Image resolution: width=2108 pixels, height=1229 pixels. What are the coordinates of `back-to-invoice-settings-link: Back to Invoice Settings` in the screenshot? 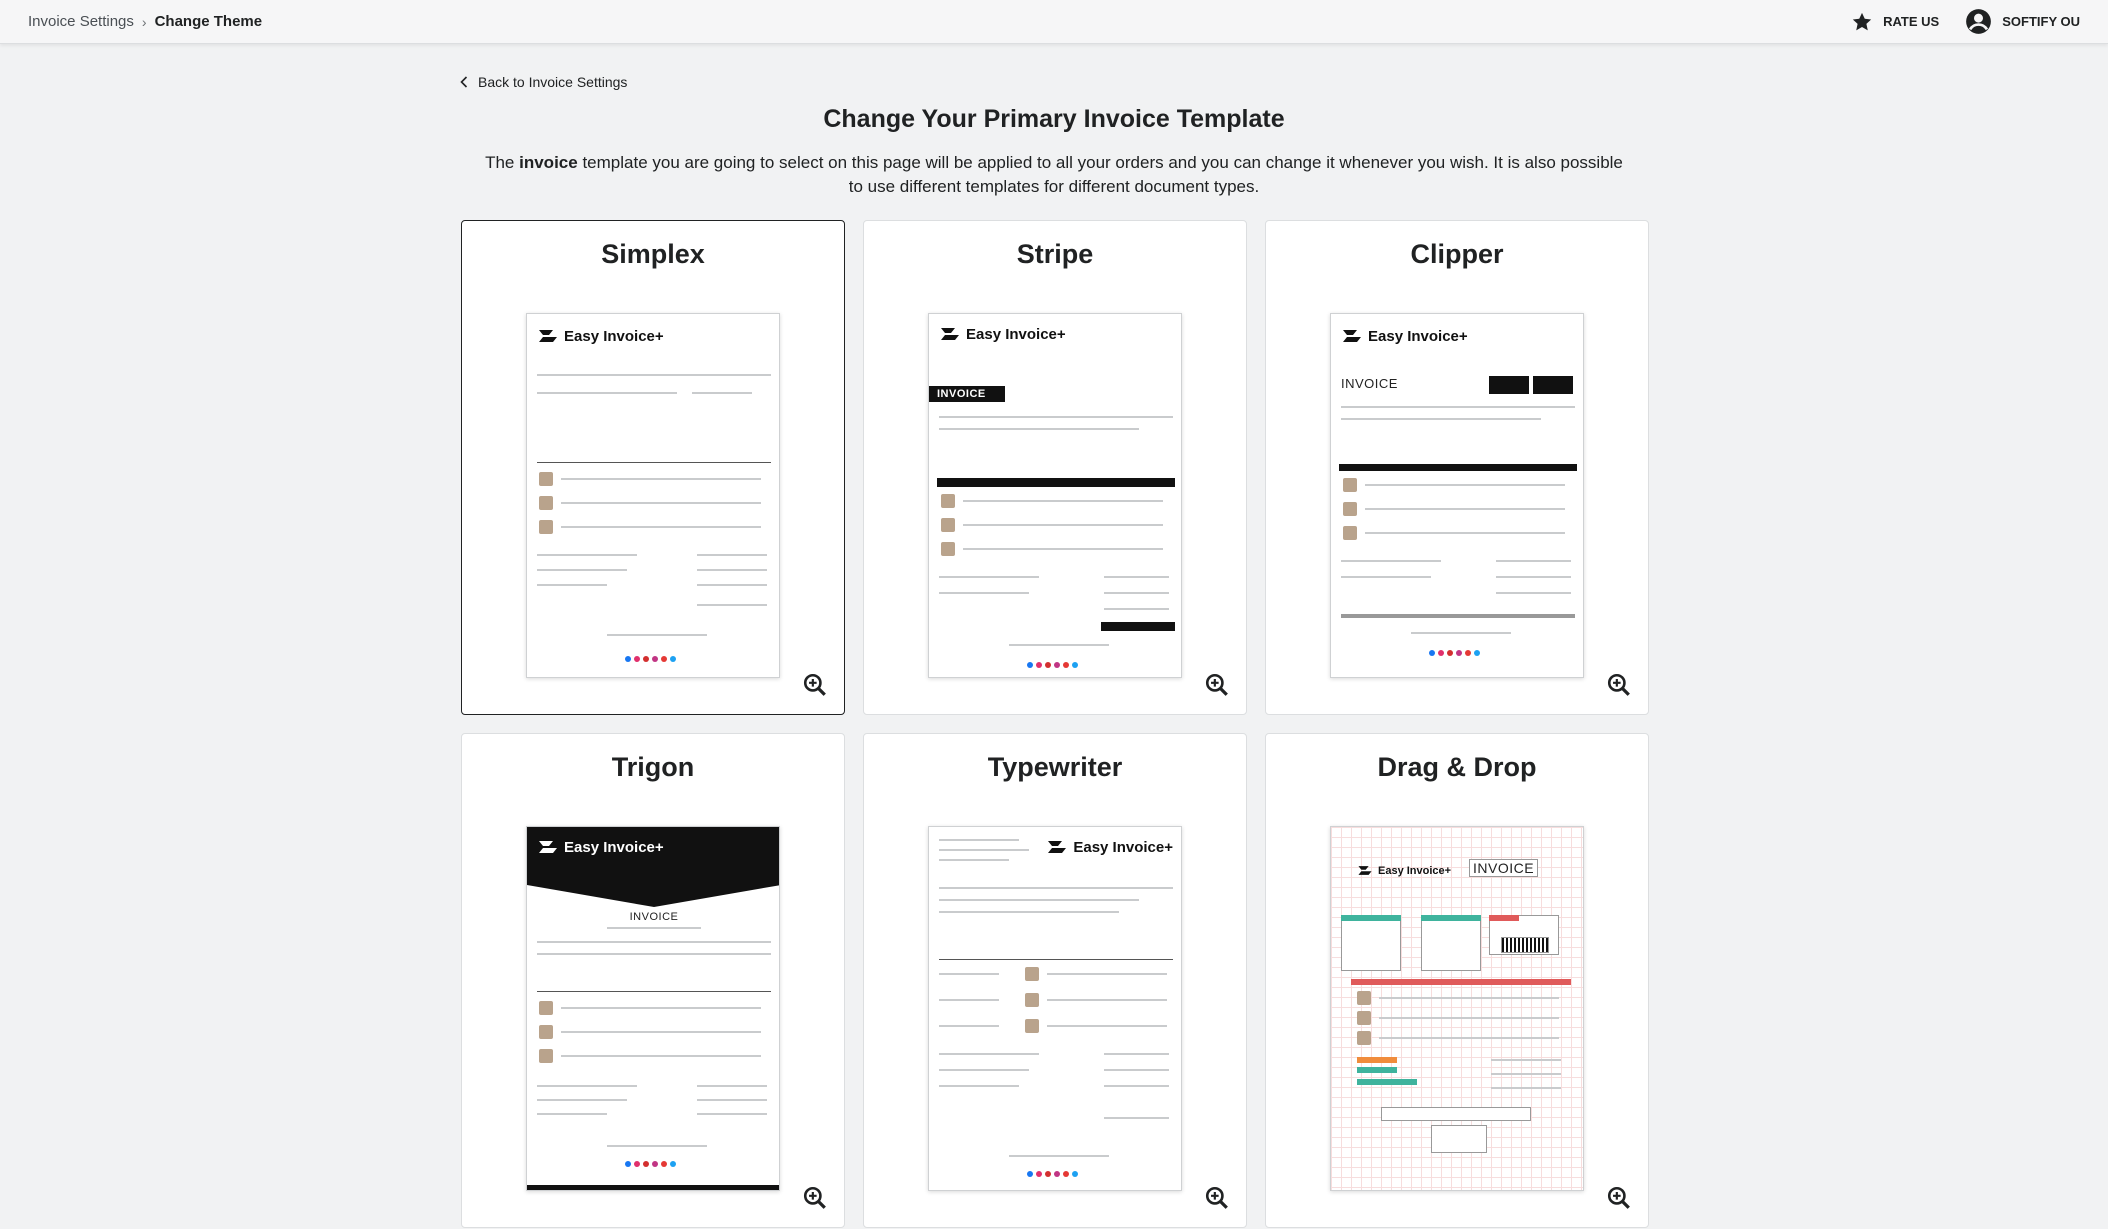 It's located at (543, 82).